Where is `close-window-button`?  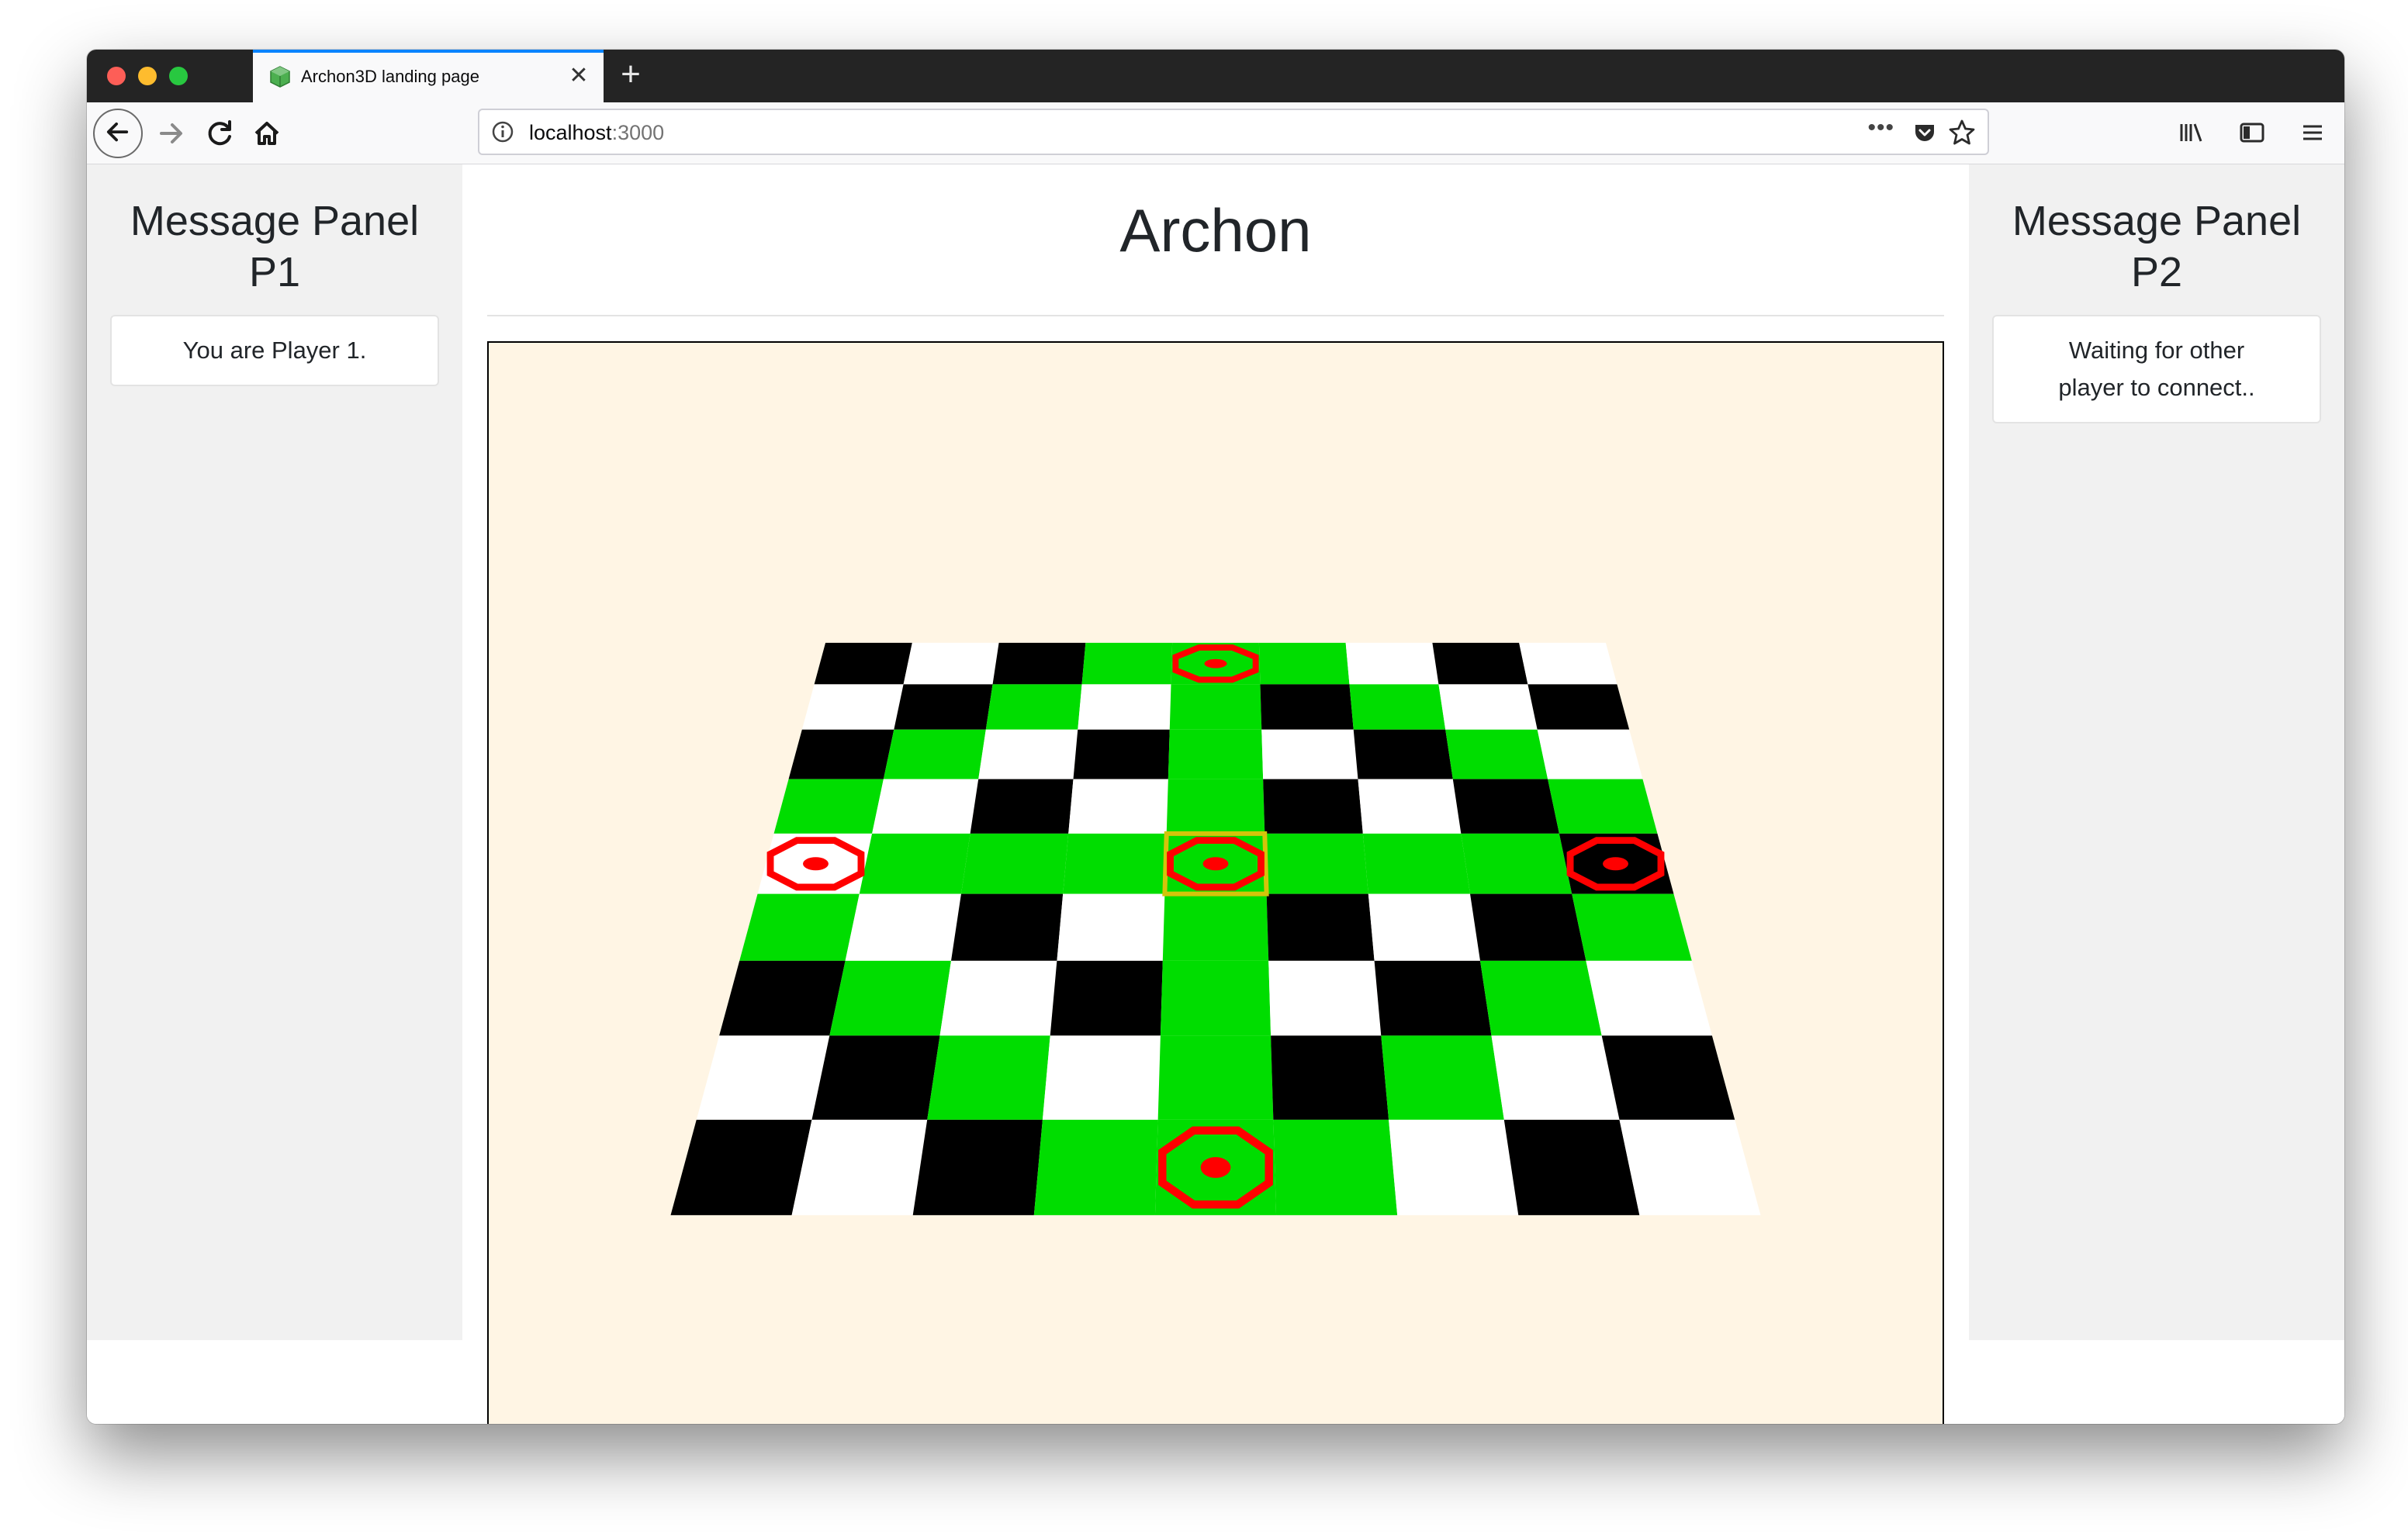 close-window-button is located at coordinates (116, 76).